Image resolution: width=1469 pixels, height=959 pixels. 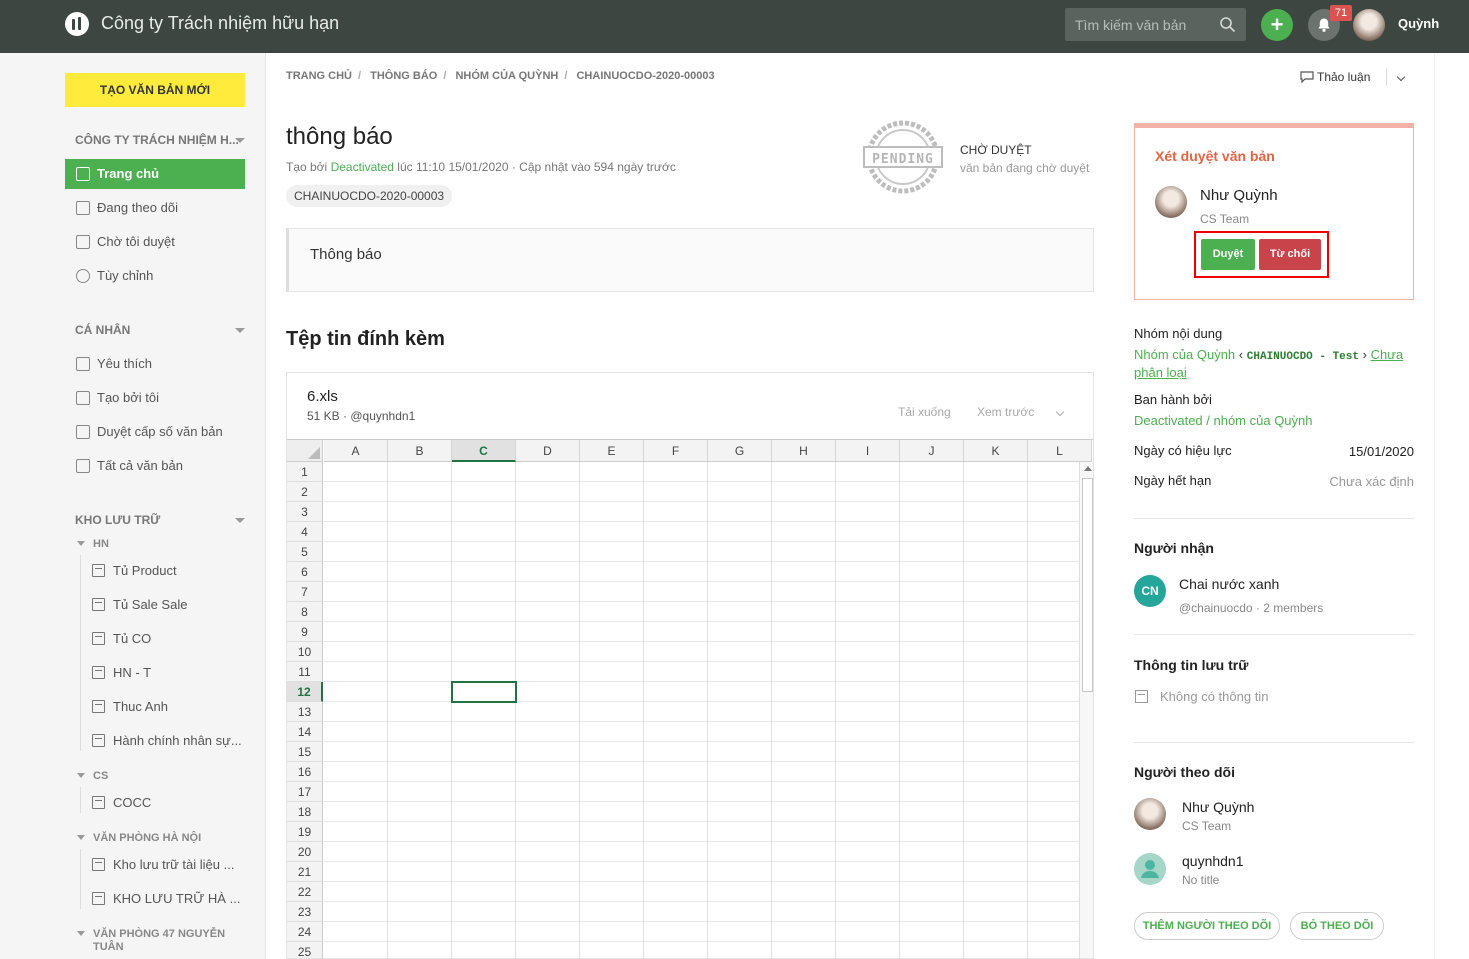 I want to click on column-header: B, so click(x=420, y=451).